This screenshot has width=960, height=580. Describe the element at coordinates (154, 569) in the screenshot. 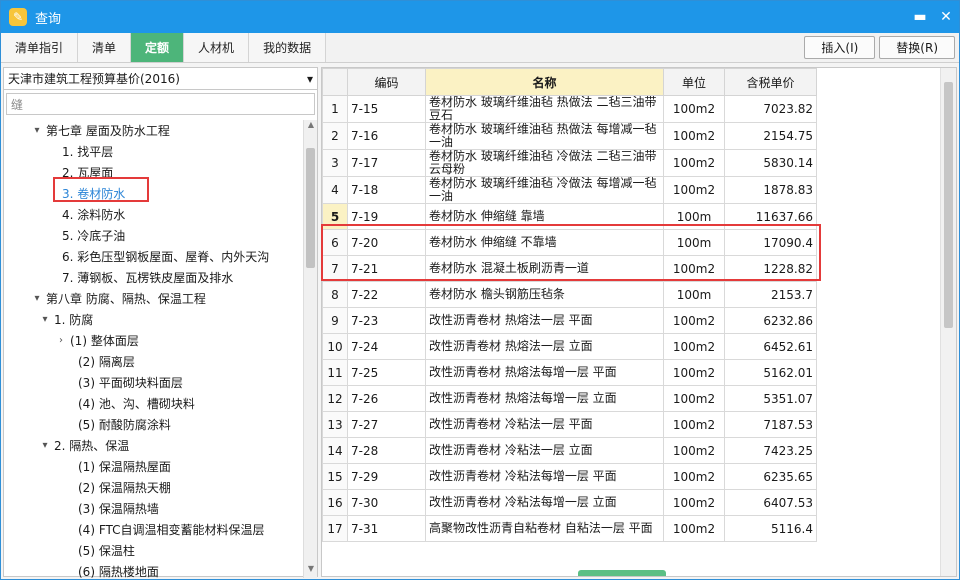

I see `tree-item: (6) 隔热楼地面` at that location.